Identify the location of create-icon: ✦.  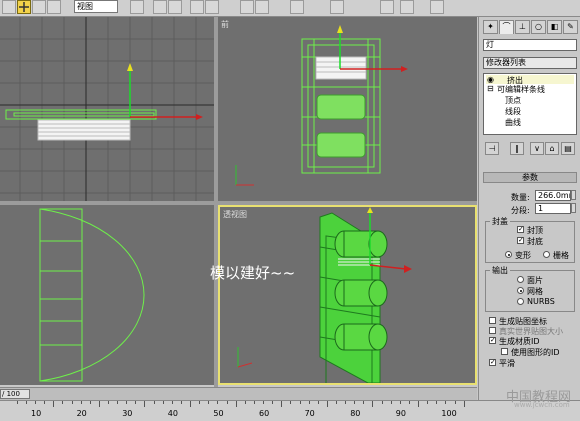
(490, 27).